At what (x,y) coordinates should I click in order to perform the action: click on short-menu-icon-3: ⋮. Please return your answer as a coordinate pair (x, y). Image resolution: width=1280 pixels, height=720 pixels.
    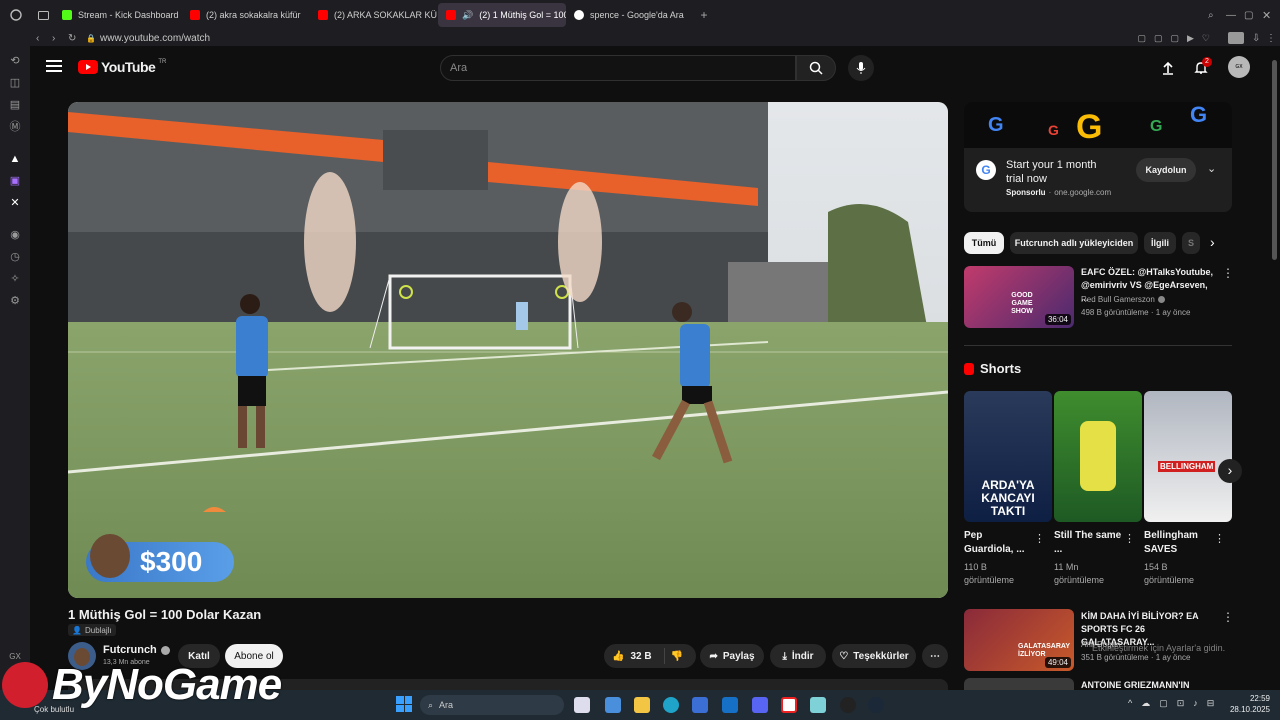
    Looking at the image, I should click on (1219, 538).